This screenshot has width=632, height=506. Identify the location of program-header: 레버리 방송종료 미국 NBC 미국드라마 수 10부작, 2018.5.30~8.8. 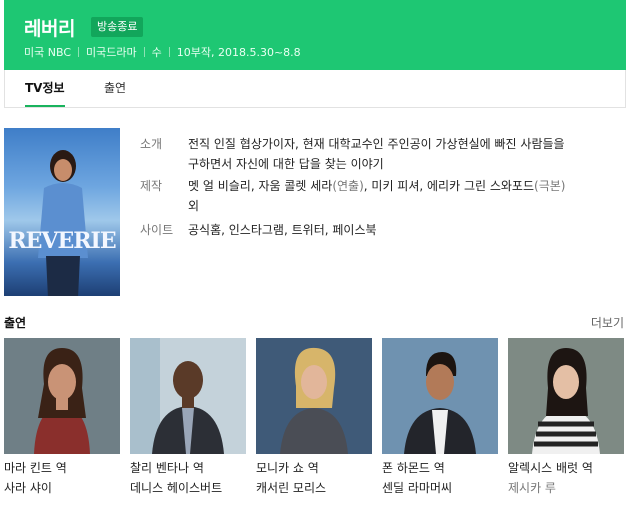
(315, 35).